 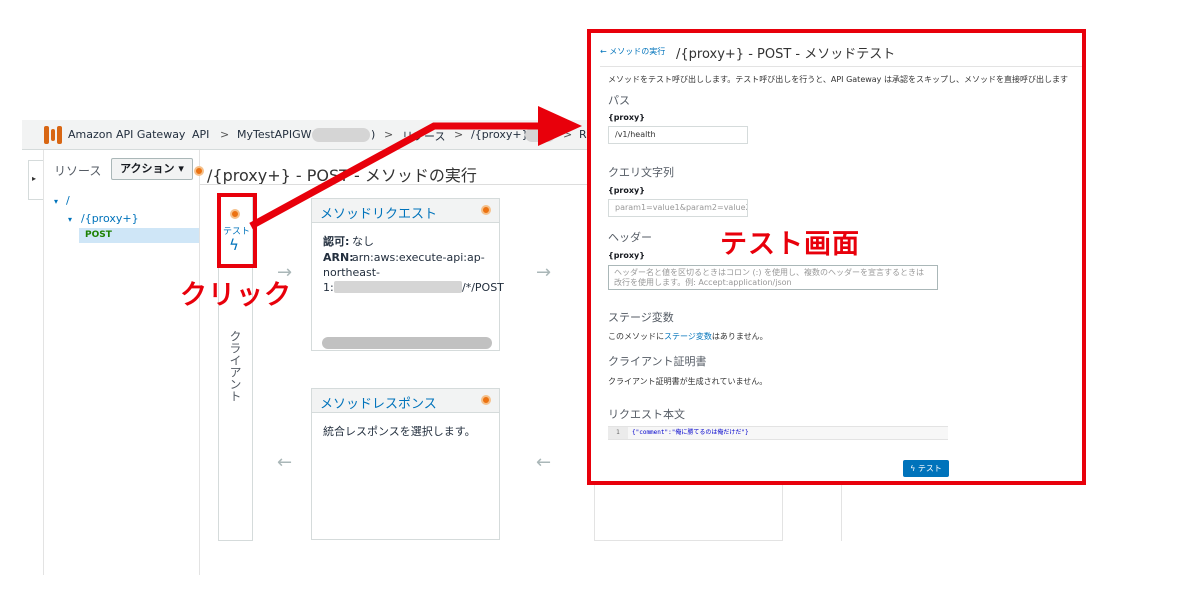 What do you see at coordinates (626, 255) in the screenshot?
I see `headers-param-label: {proxy}` at bounding box center [626, 255].